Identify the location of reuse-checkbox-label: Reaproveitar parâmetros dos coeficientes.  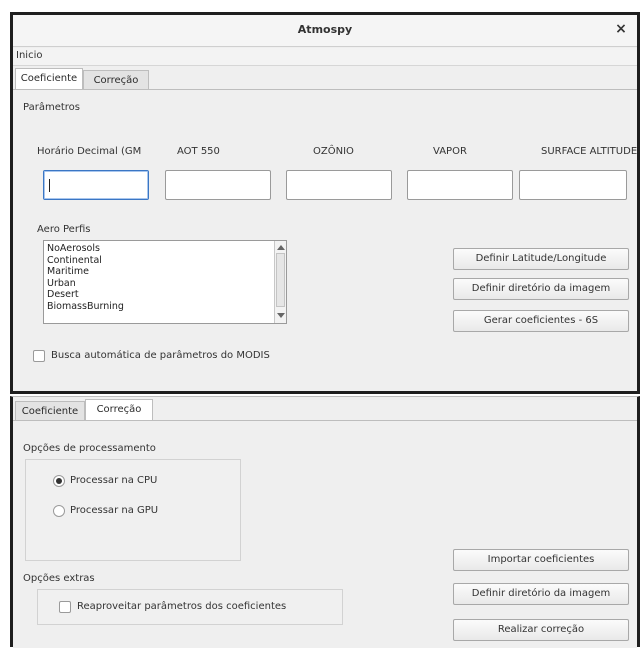
(181, 606).